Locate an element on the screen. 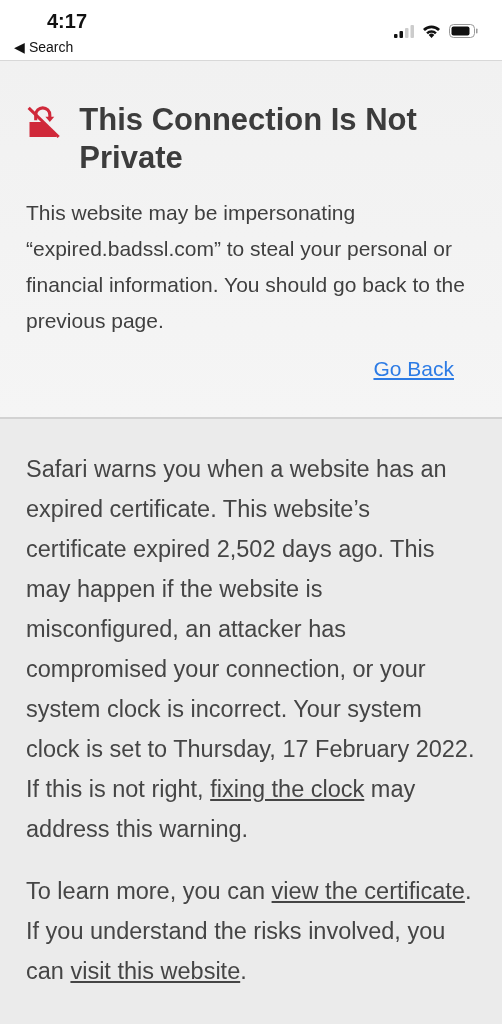 The width and height of the screenshot is (502, 1024). text-link: visit this website is located at coordinates (155, 971).